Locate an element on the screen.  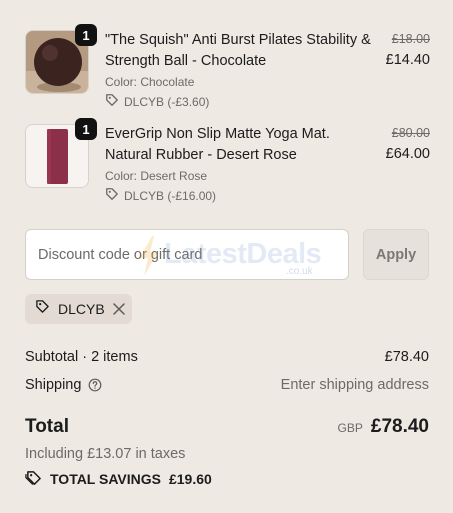
price-original: £18.00 is located at coordinates (410, 39).